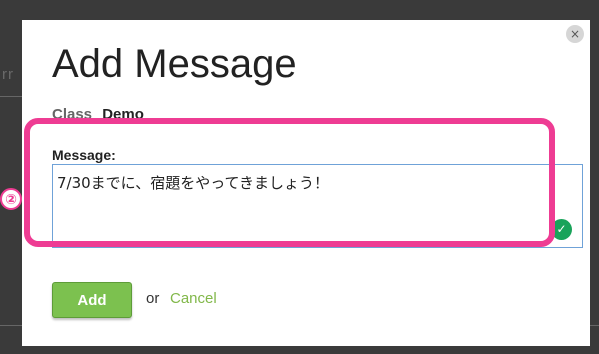 The image size is (599, 354). I want to click on modal-backdrop-top, so click(299, 10).